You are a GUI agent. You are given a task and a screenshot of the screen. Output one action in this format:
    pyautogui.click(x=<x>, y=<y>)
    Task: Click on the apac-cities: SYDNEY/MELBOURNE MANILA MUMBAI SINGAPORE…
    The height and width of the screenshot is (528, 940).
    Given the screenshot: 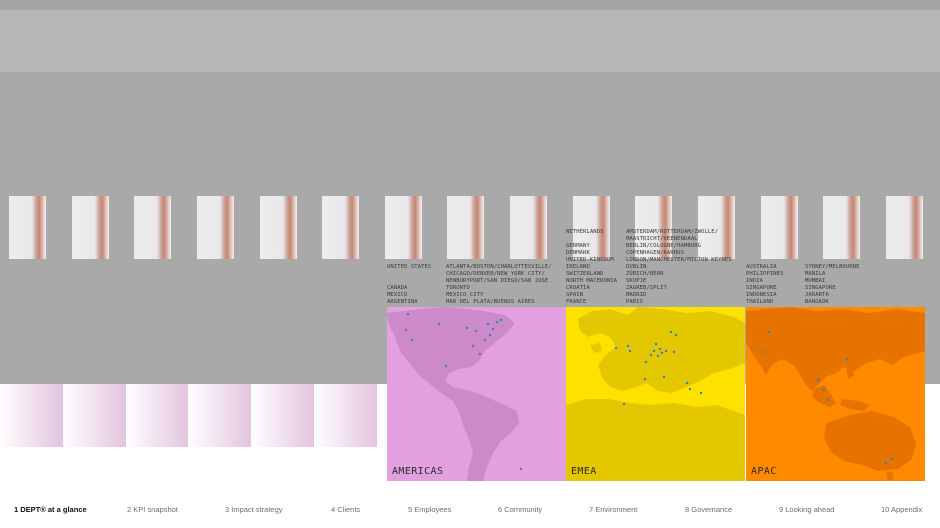 What is the action you would take?
    pyautogui.click(x=832, y=284)
    